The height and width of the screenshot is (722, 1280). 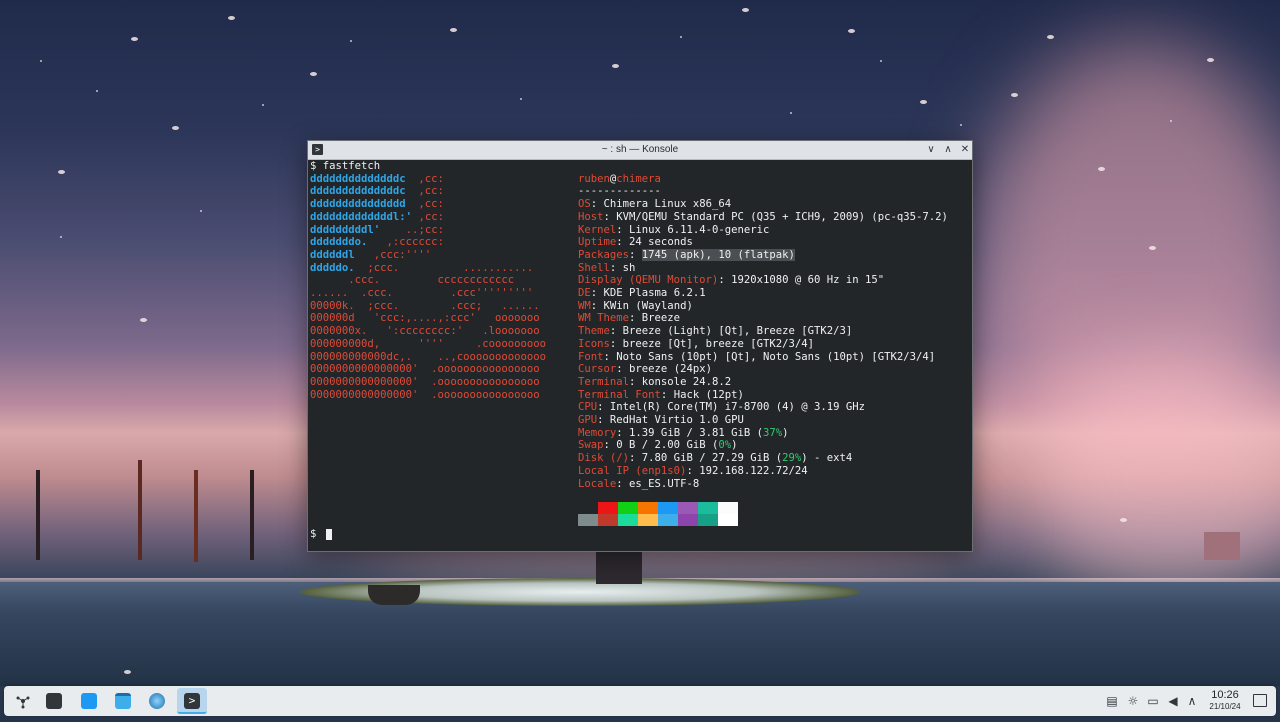 What do you see at coordinates (157, 701) in the screenshot?
I see `web-browser-button` at bounding box center [157, 701].